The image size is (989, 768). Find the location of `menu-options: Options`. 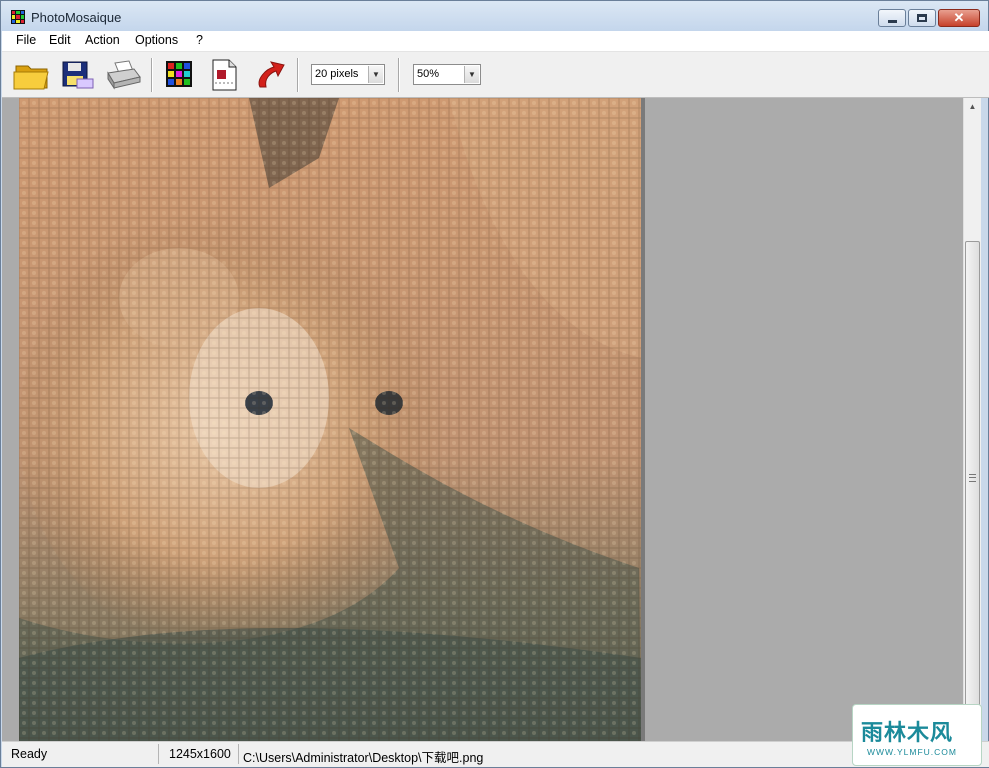

menu-options: Options is located at coordinates (156, 40).